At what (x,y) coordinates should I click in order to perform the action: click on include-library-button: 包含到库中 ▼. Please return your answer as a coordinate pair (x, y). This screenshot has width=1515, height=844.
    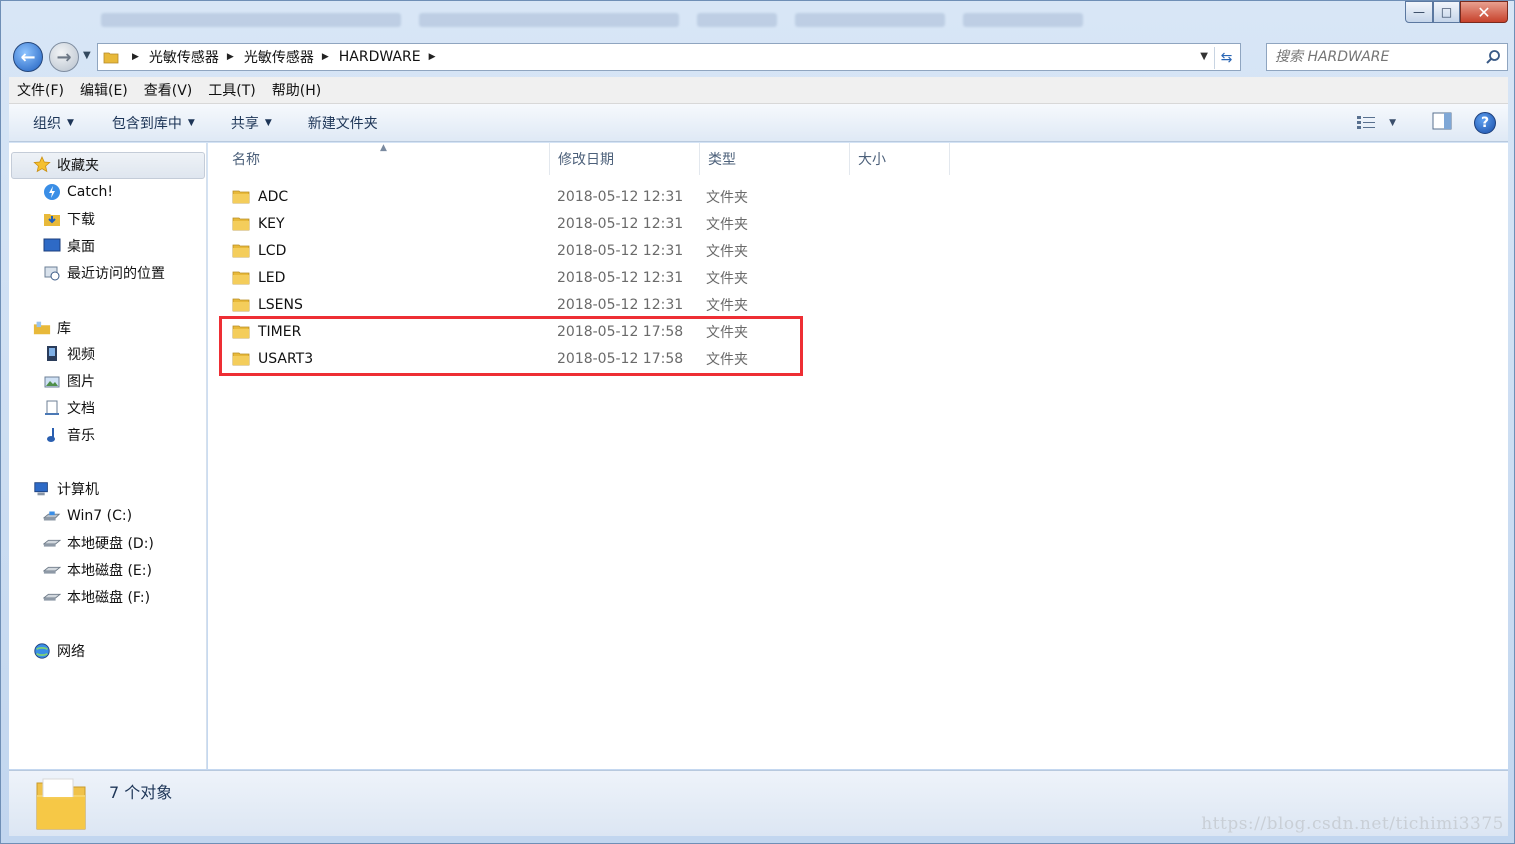
    Looking at the image, I should click on (148, 123).